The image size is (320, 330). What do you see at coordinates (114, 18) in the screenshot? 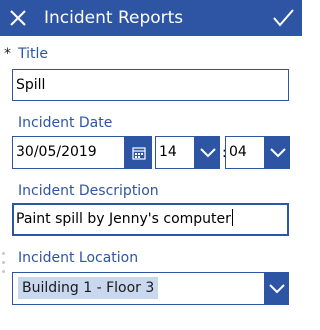
I see `page-title: Incident Reports` at bounding box center [114, 18].